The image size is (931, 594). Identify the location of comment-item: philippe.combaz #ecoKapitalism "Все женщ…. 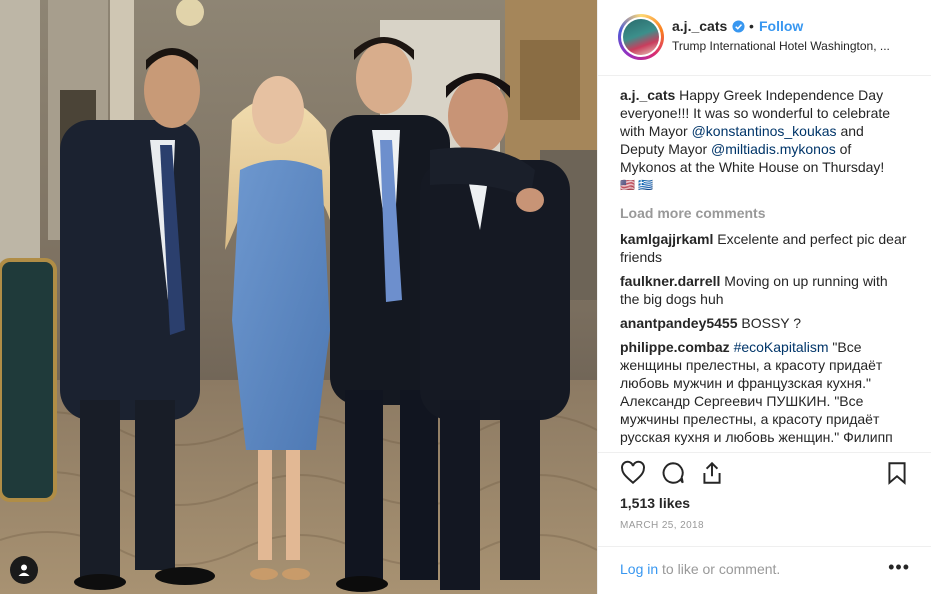
(765, 392).